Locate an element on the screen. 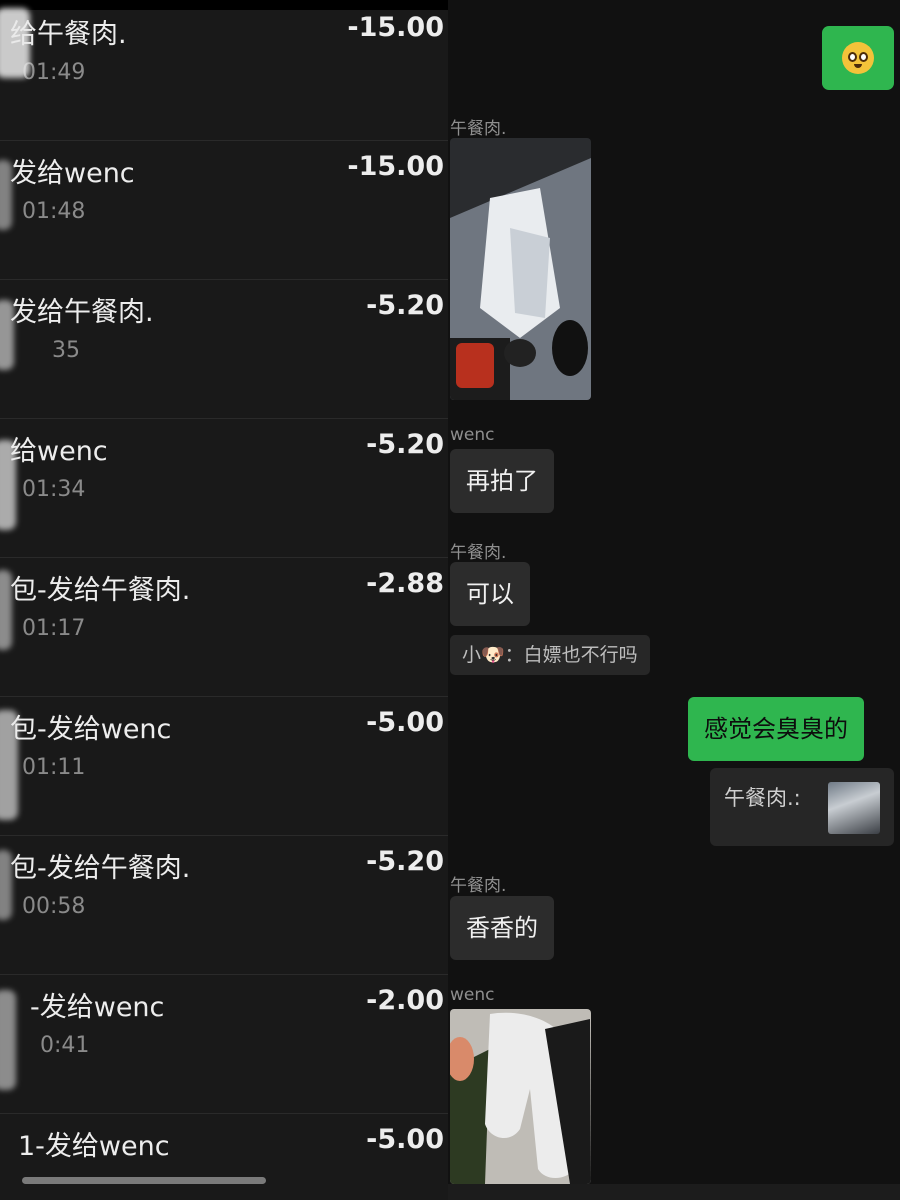  photo-thumbnail-icon is located at coordinates (854, 808).